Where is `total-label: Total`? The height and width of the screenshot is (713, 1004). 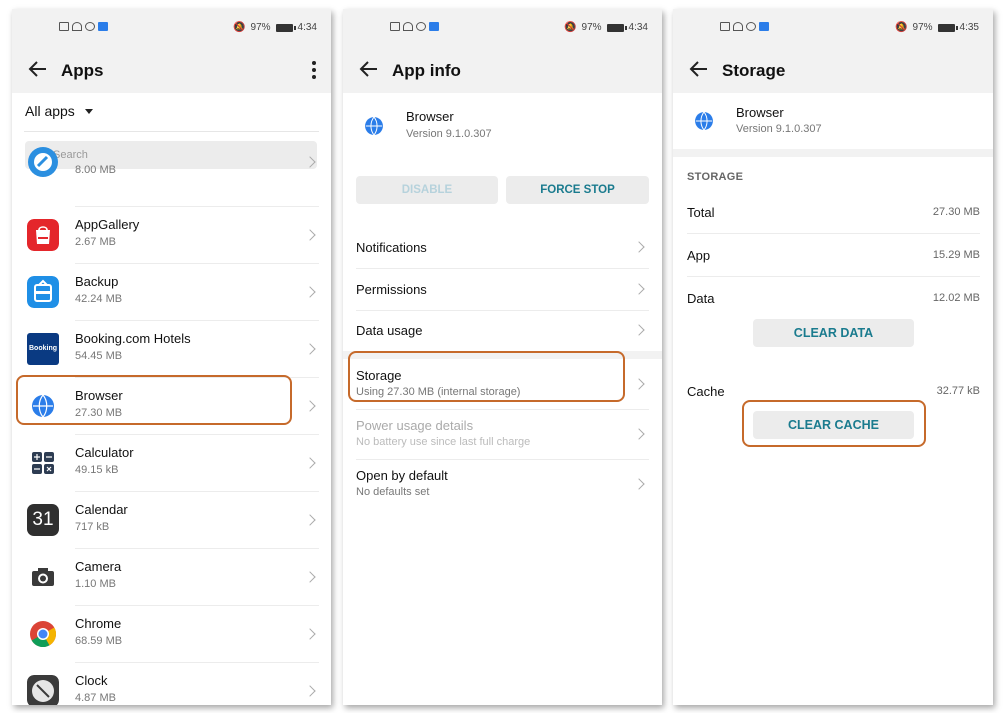 total-label: Total is located at coordinates (701, 212).